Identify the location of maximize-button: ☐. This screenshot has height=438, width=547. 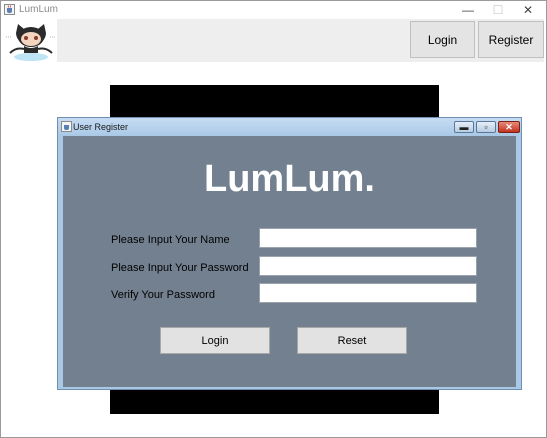
(498, 10).